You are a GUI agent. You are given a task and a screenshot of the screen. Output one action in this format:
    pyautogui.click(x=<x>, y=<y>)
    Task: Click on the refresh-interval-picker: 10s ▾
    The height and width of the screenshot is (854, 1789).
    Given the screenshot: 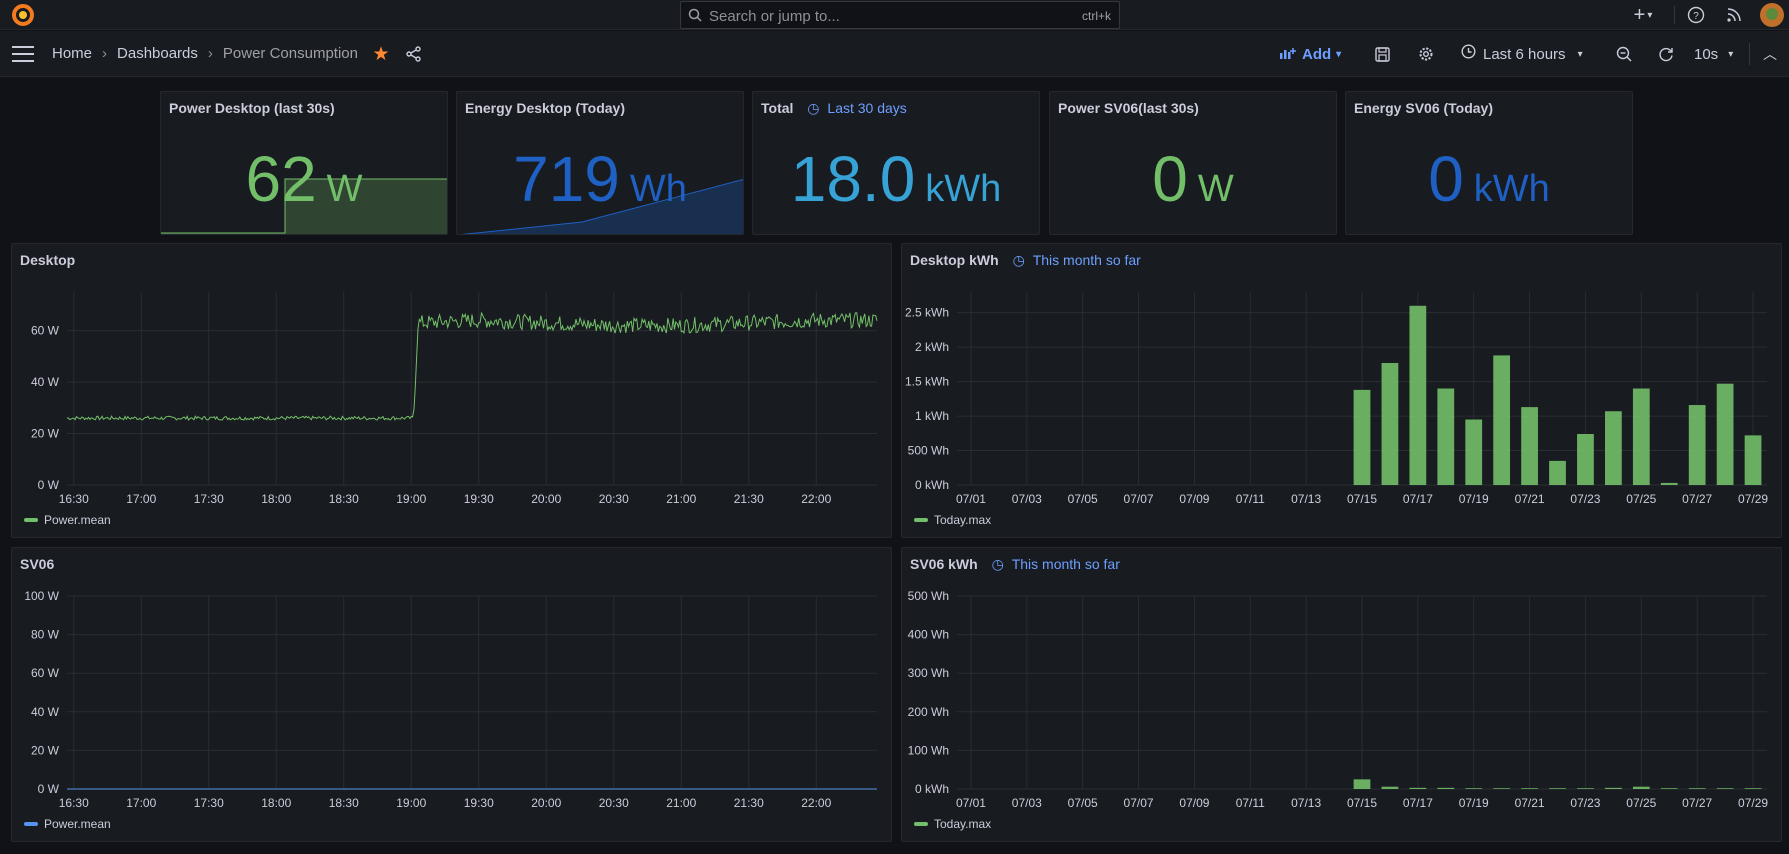 What is the action you would take?
    pyautogui.click(x=1713, y=54)
    